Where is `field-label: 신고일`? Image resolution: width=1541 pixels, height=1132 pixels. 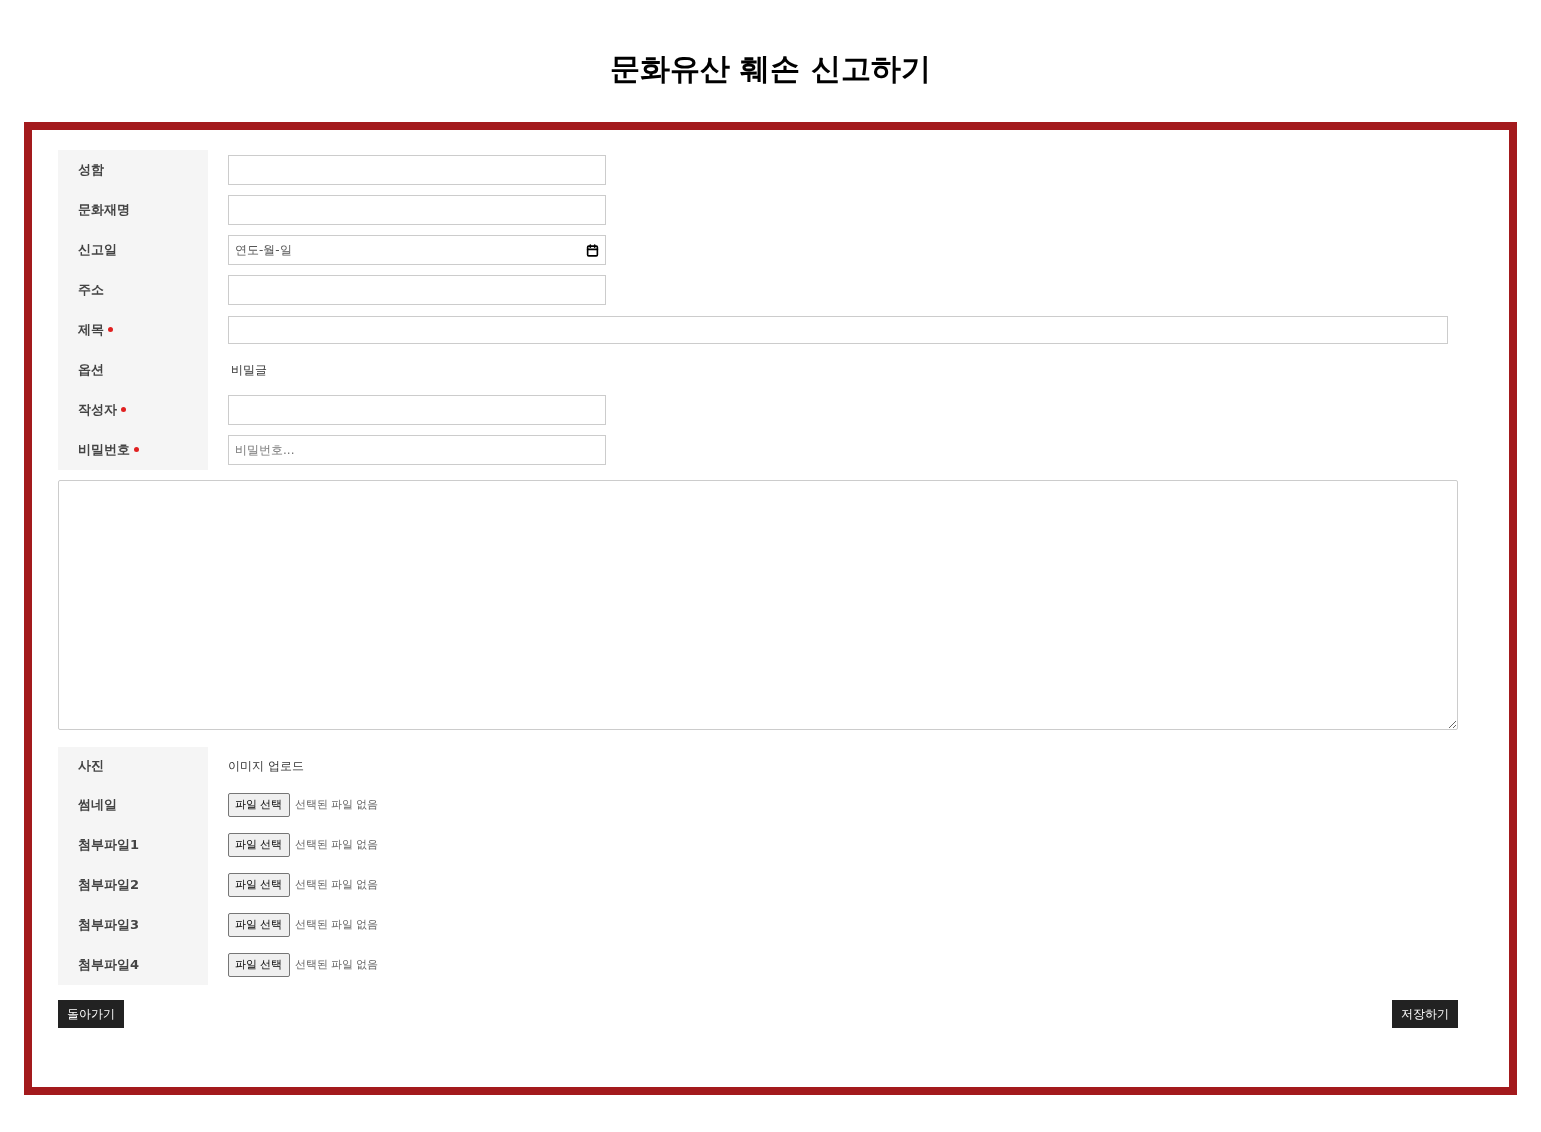
field-label: 신고일 is located at coordinates (97, 250).